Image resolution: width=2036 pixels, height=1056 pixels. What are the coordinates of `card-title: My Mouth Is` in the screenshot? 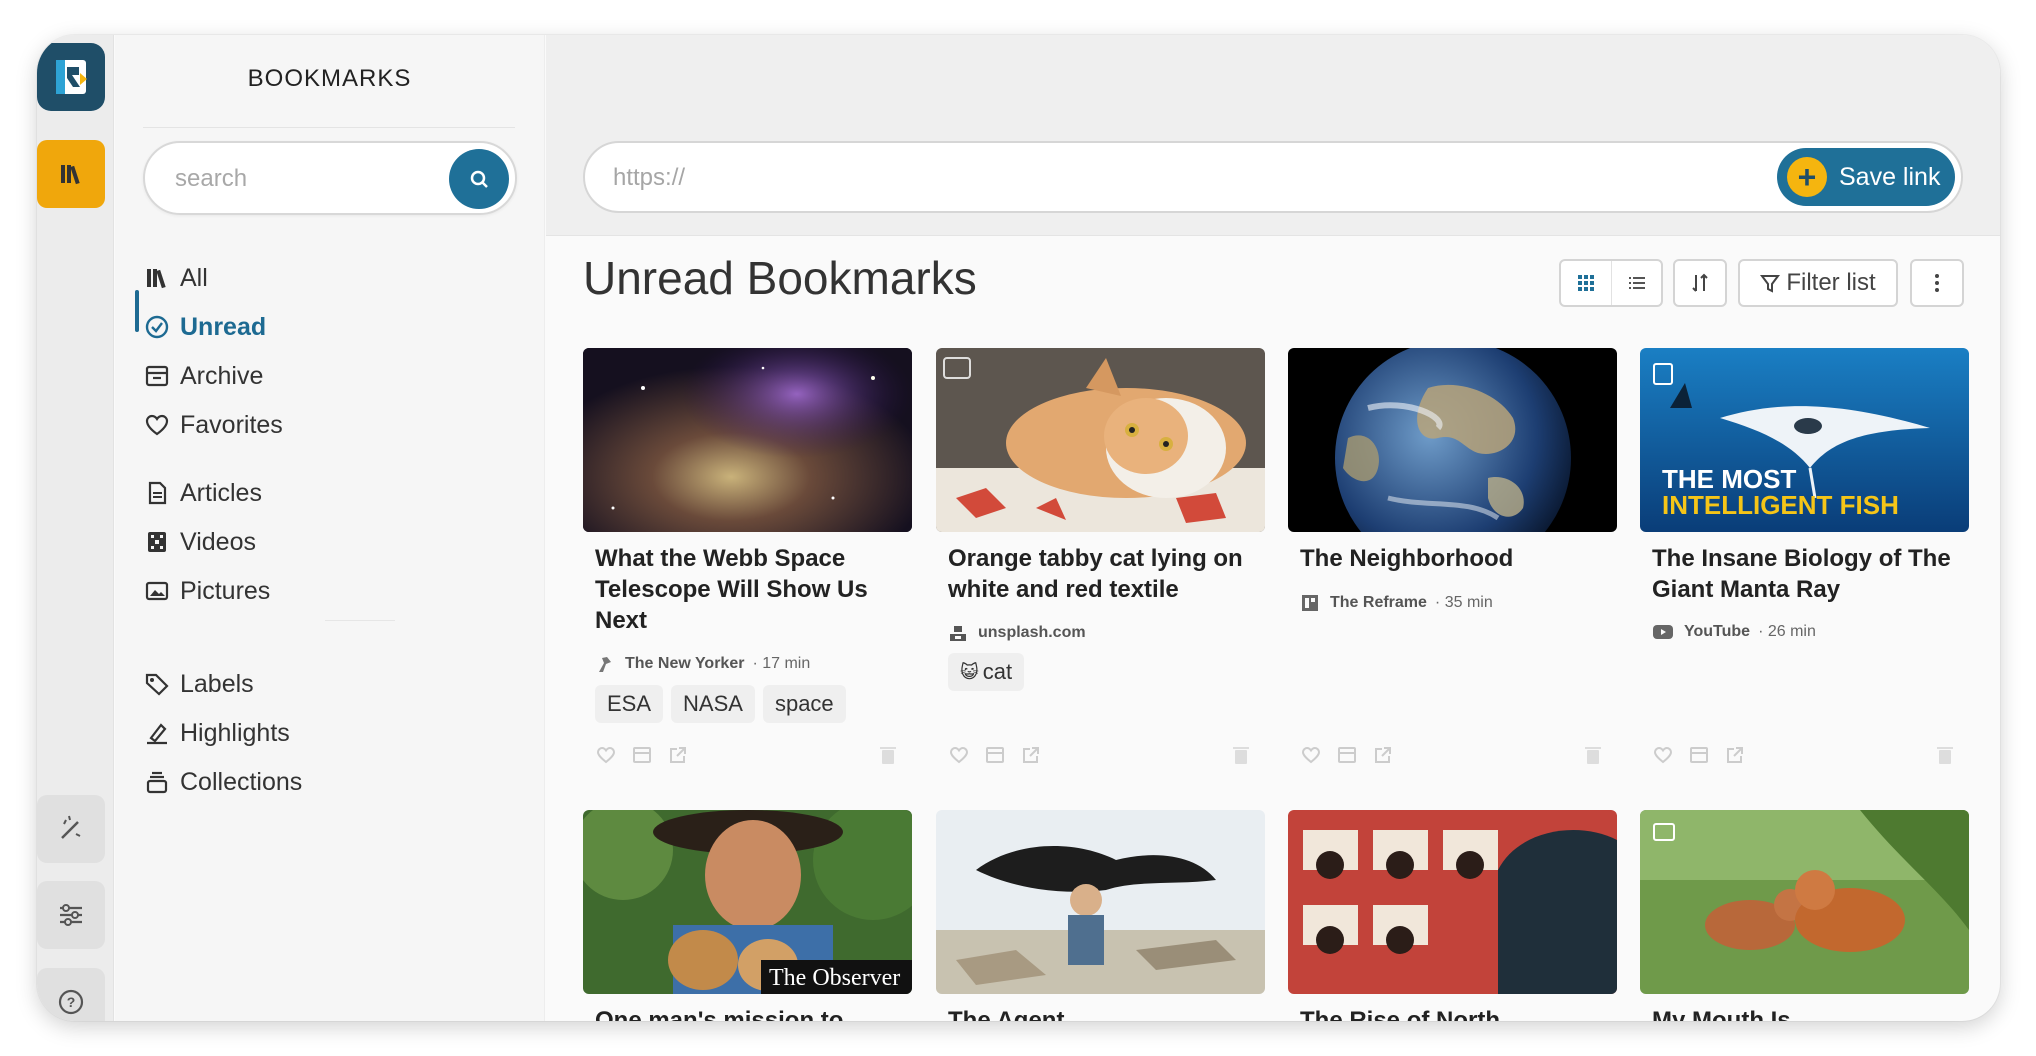 It's located at (1804, 1013).